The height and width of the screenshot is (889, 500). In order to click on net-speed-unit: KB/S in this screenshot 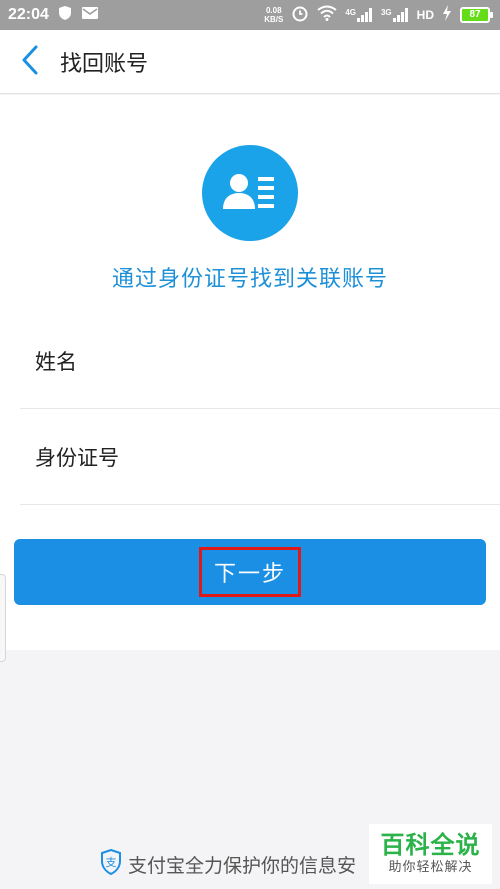, I will do `click(274, 19)`.